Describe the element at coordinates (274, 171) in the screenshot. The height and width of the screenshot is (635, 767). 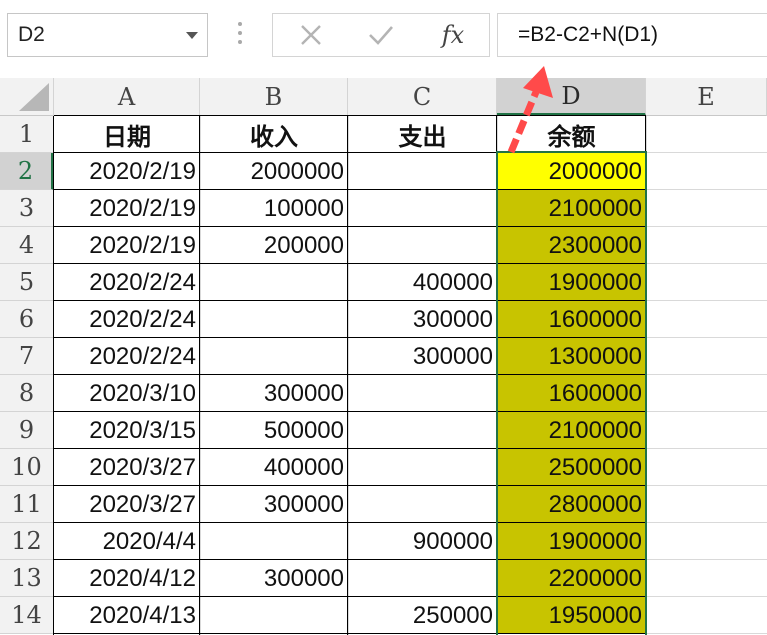
I see `cell-income: 2000000` at that location.